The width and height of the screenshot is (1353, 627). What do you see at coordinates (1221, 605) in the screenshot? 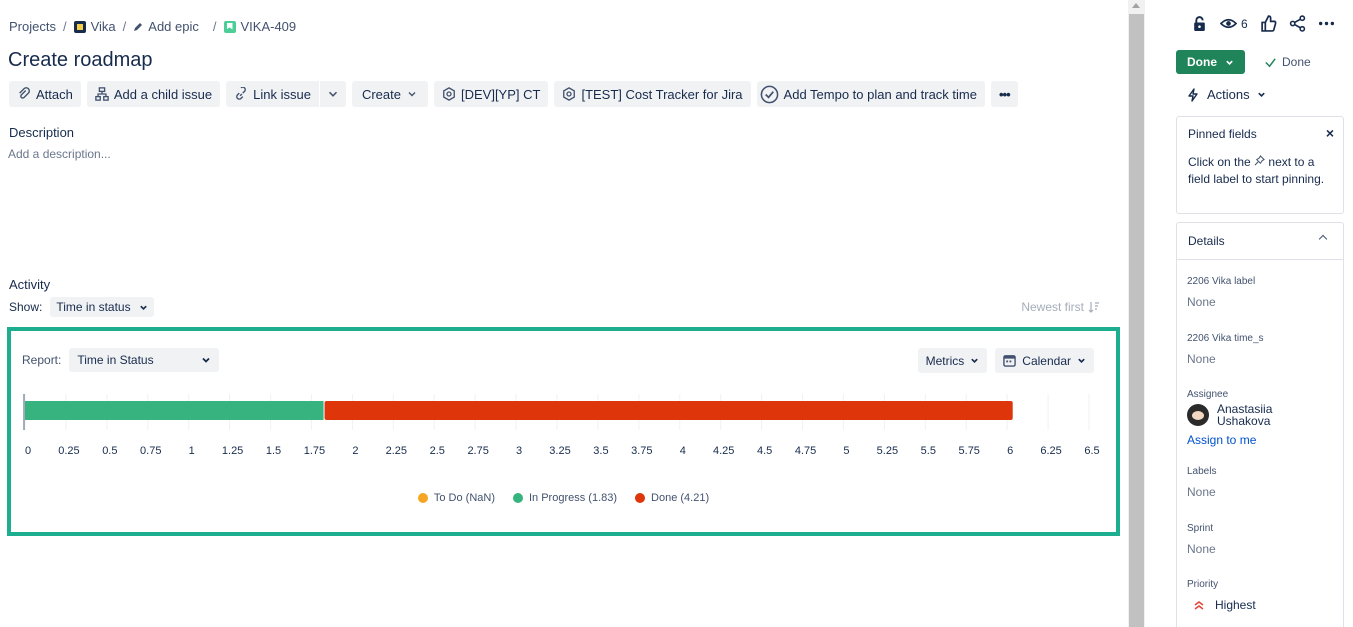
I see `priority-value: Highest` at bounding box center [1221, 605].